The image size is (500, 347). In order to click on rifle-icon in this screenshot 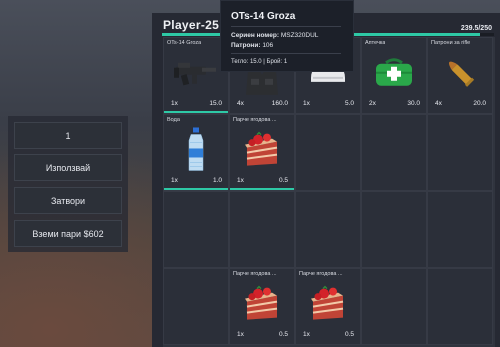, I will do `click(196, 74)`.